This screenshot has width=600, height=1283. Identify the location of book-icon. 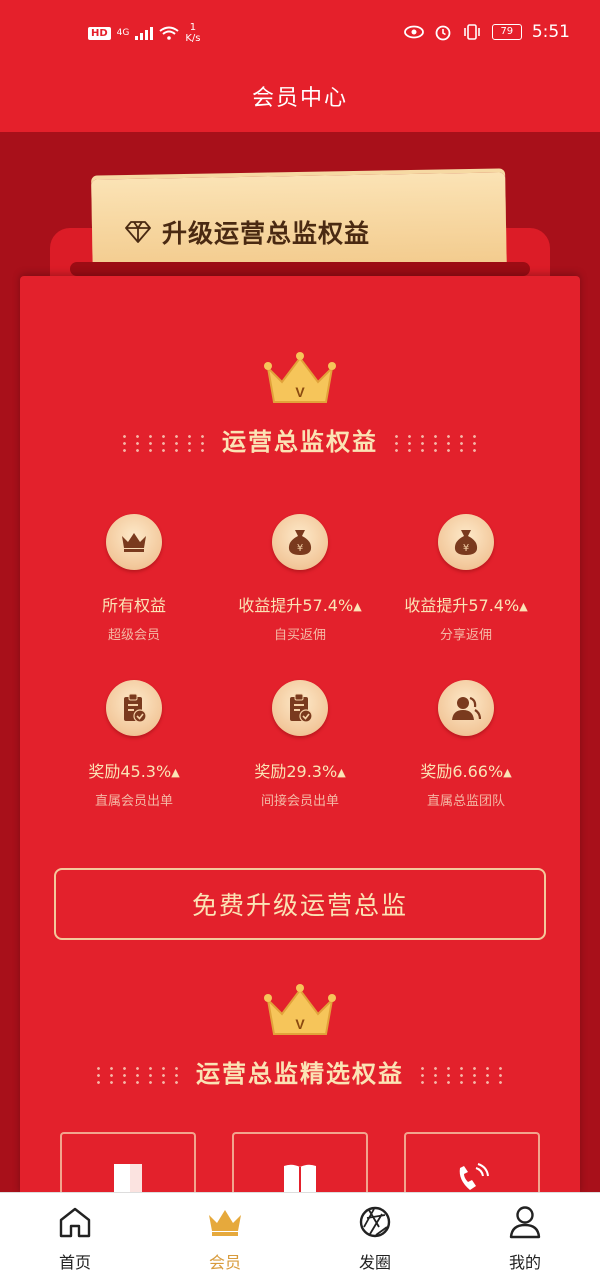
(300, 1178).